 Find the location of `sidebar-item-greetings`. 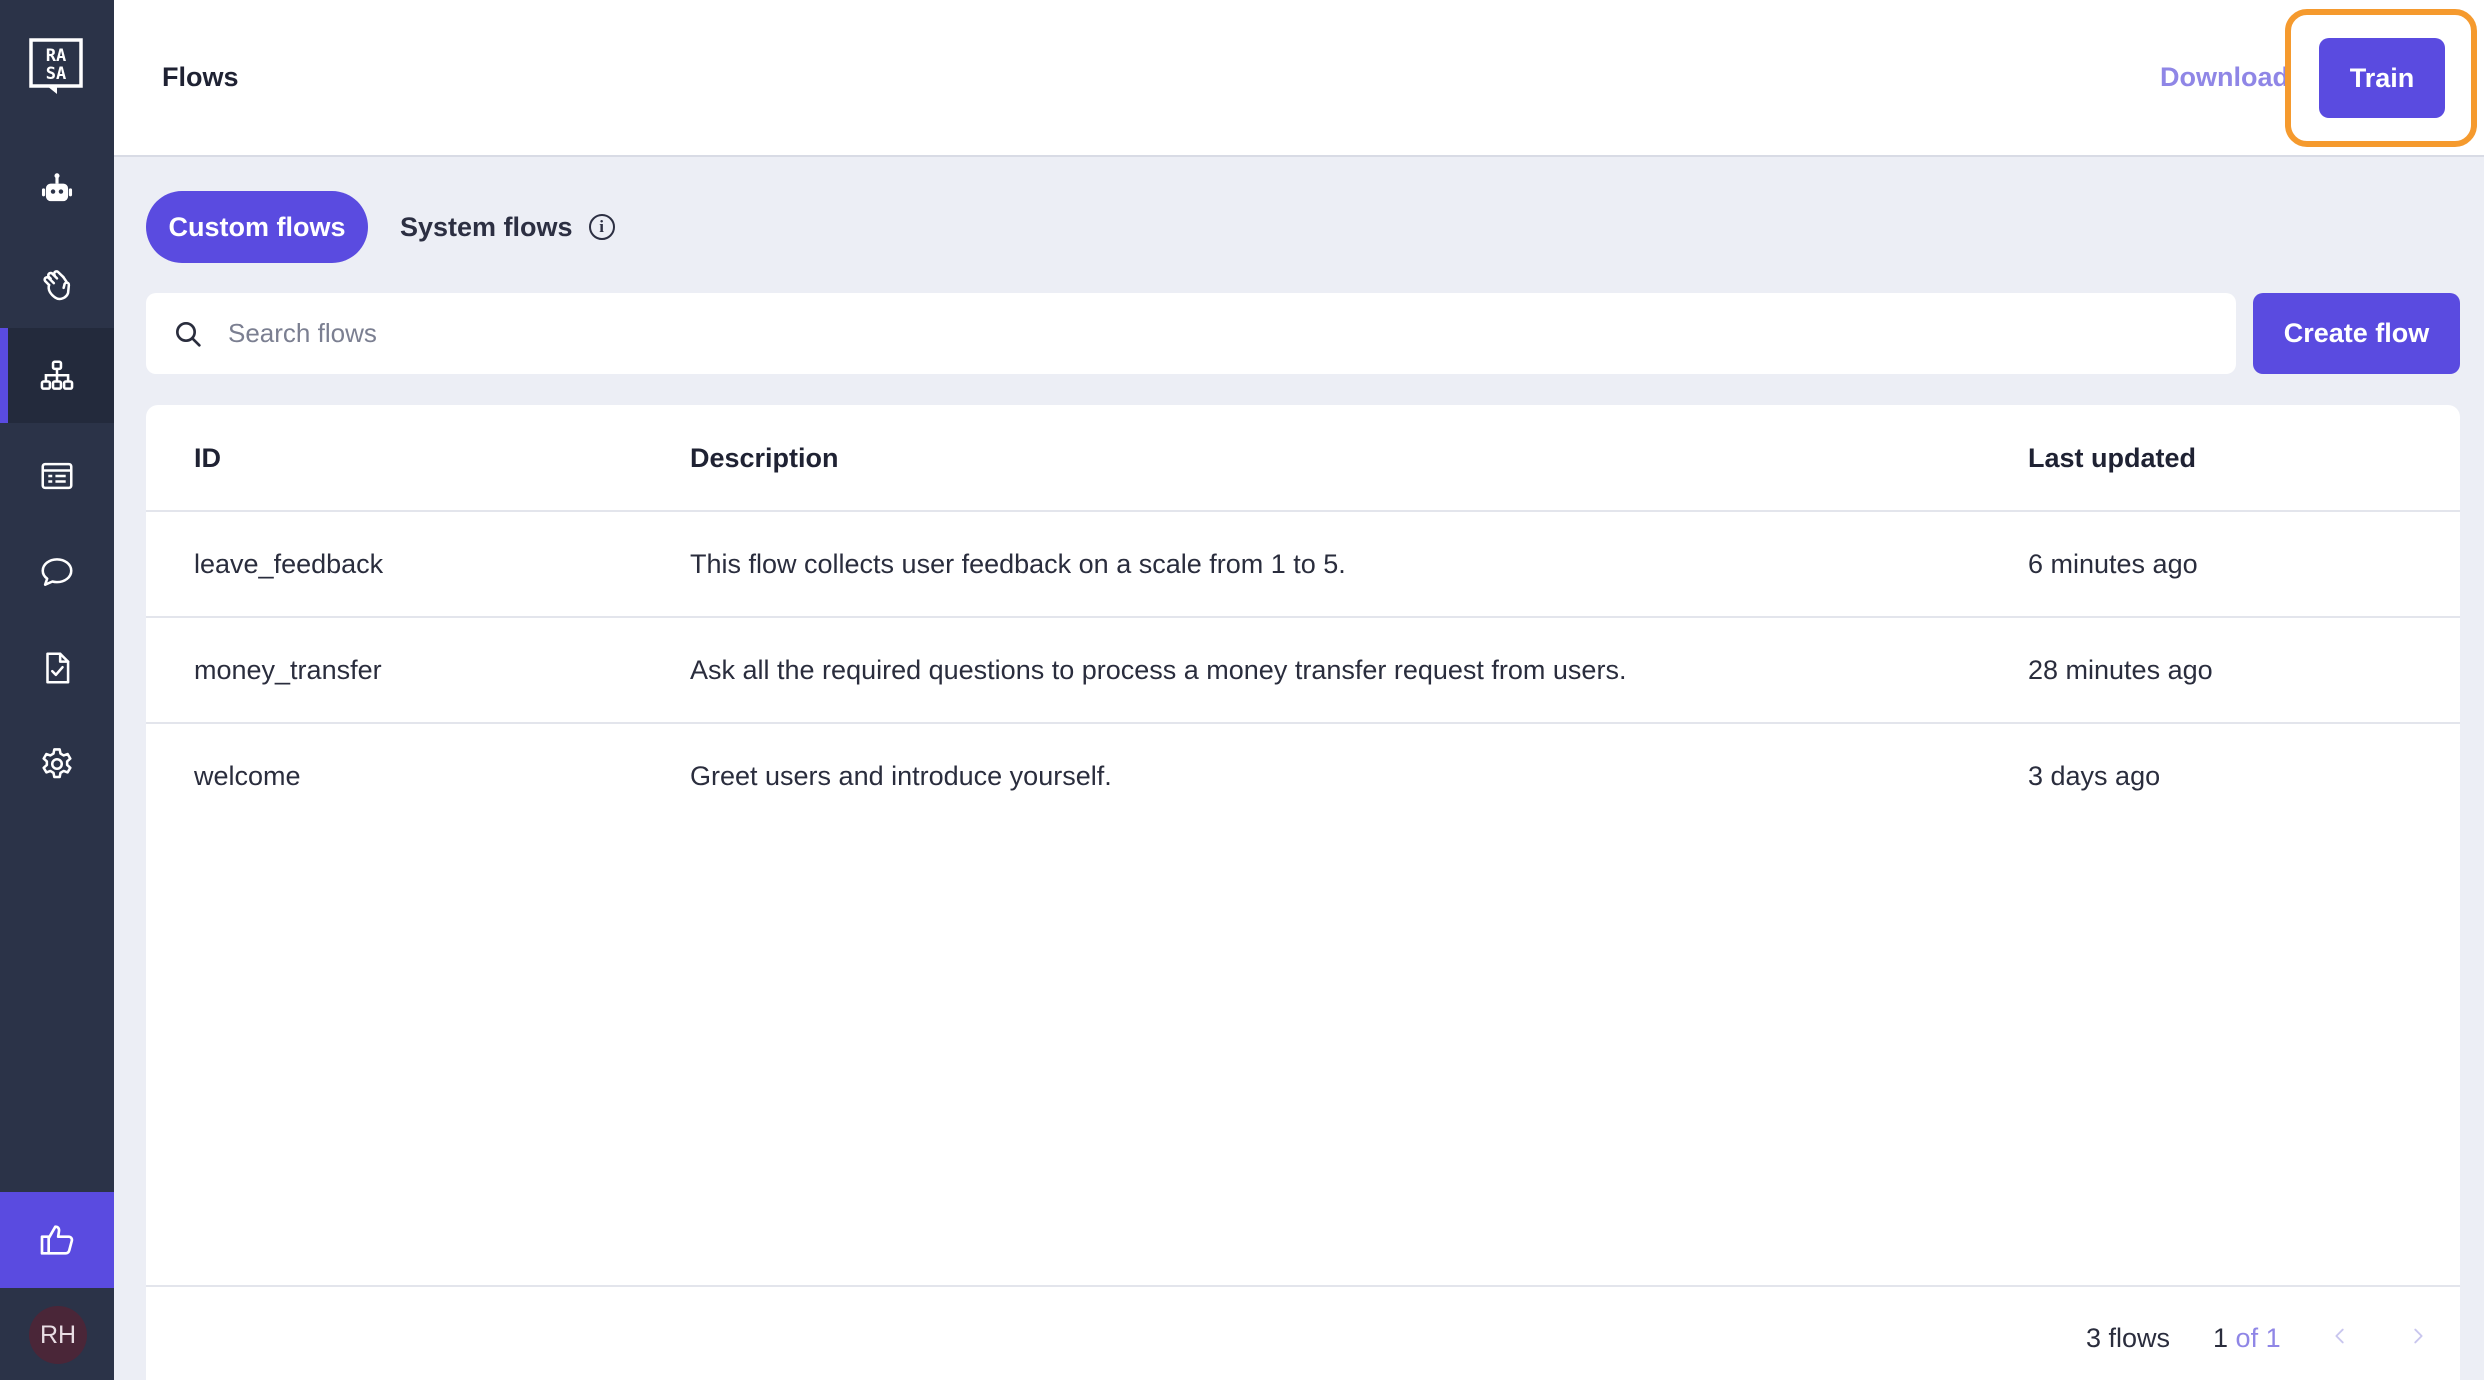

sidebar-item-greetings is located at coordinates (57, 284).